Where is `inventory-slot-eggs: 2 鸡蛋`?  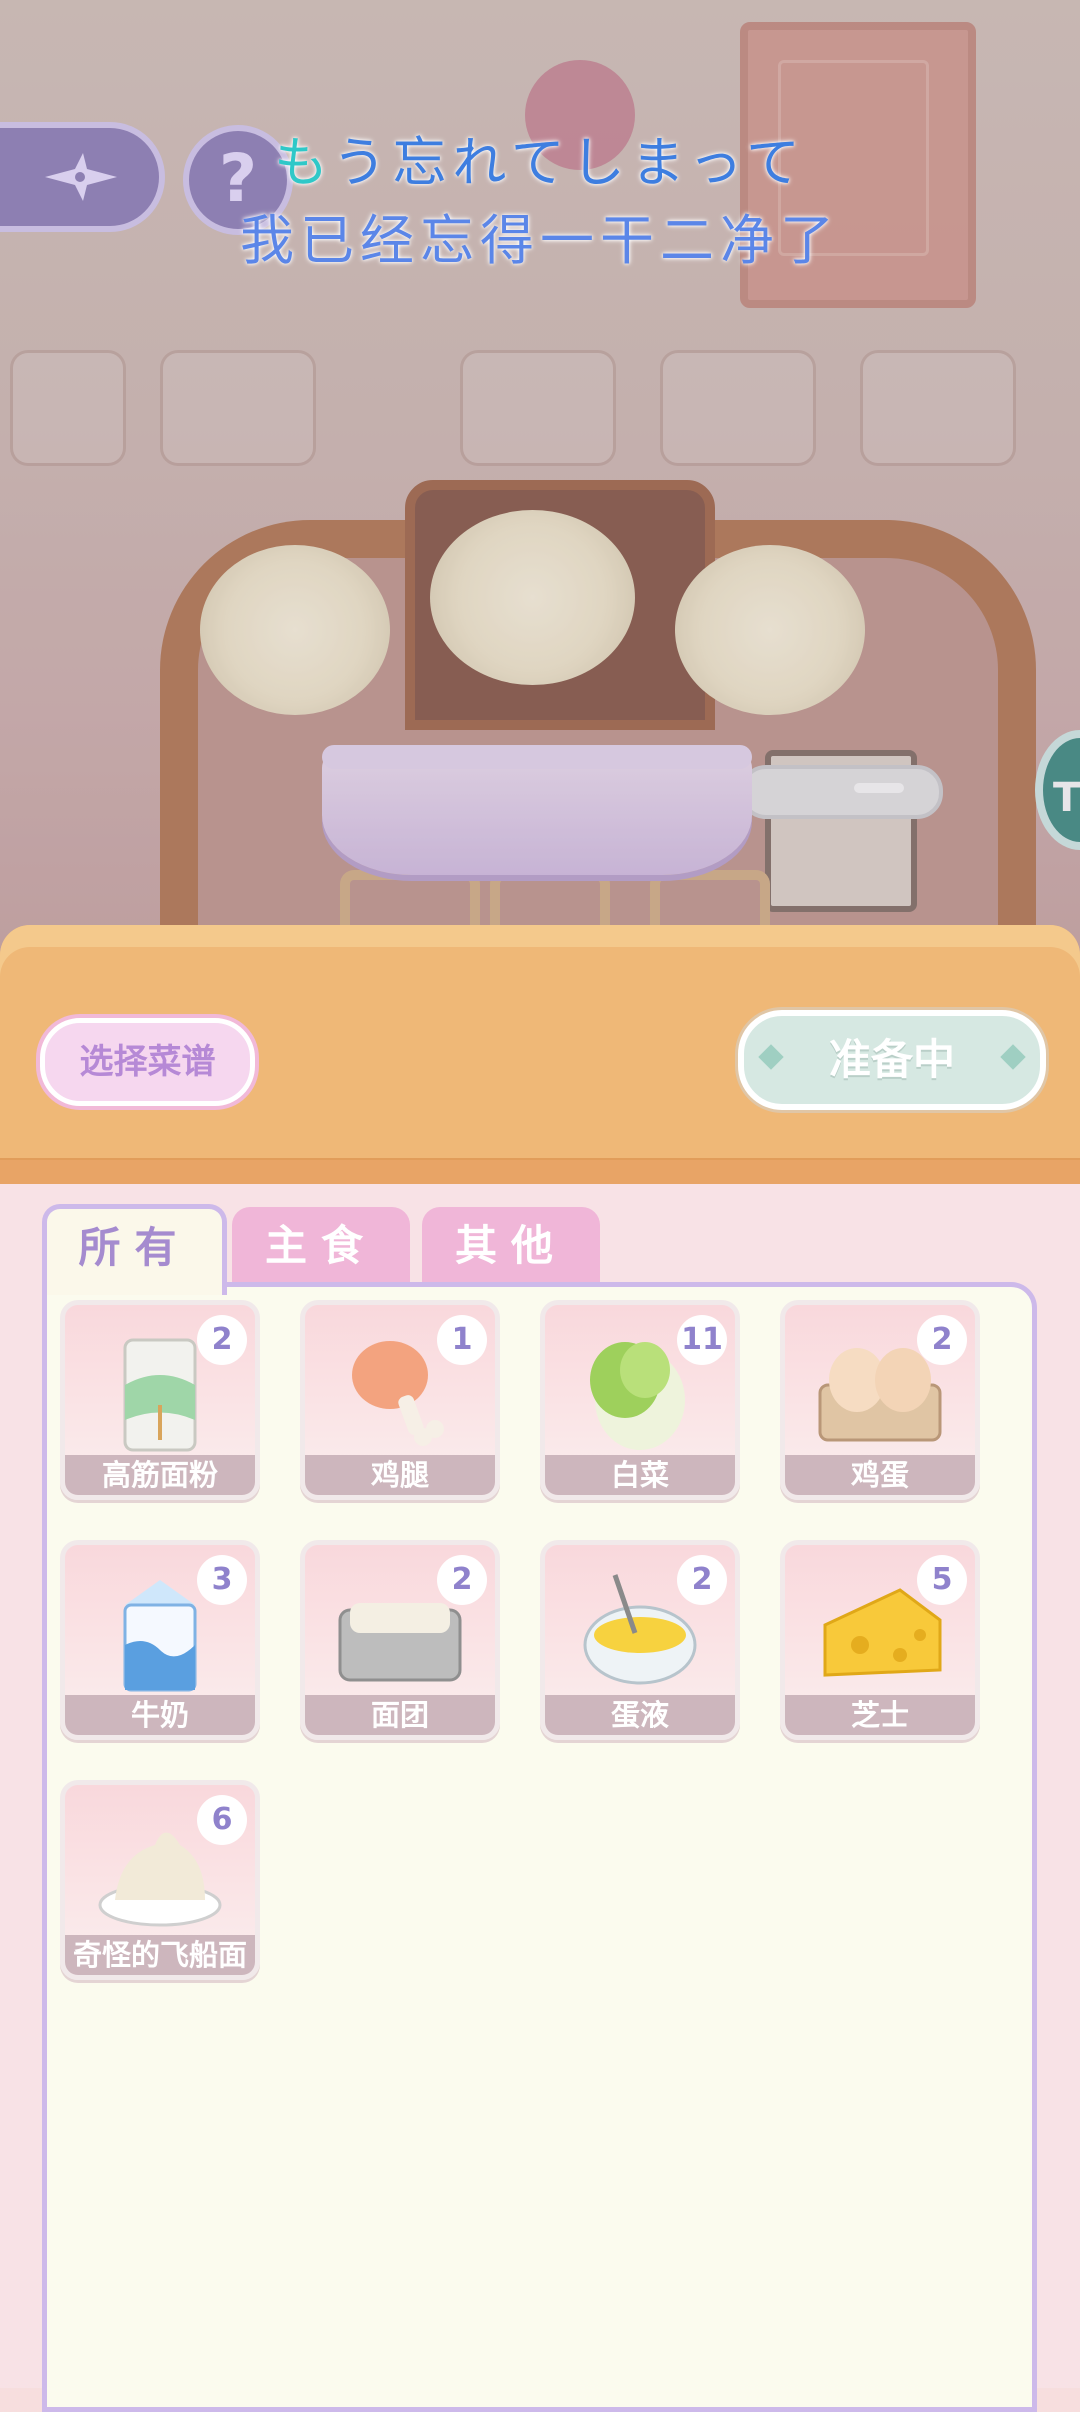 inventory-slot-eggs: 2 鸡蛋 is located at coordinates (880, 1400).